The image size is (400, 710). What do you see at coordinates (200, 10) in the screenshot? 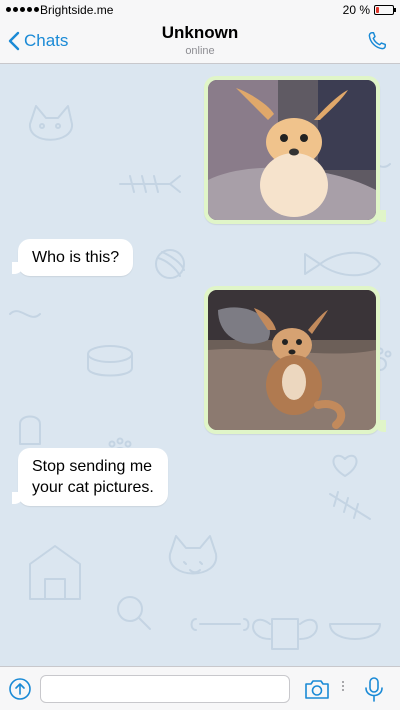
I see `status-bar: Brightside.me 20 %` at bounding box center [200, 10].